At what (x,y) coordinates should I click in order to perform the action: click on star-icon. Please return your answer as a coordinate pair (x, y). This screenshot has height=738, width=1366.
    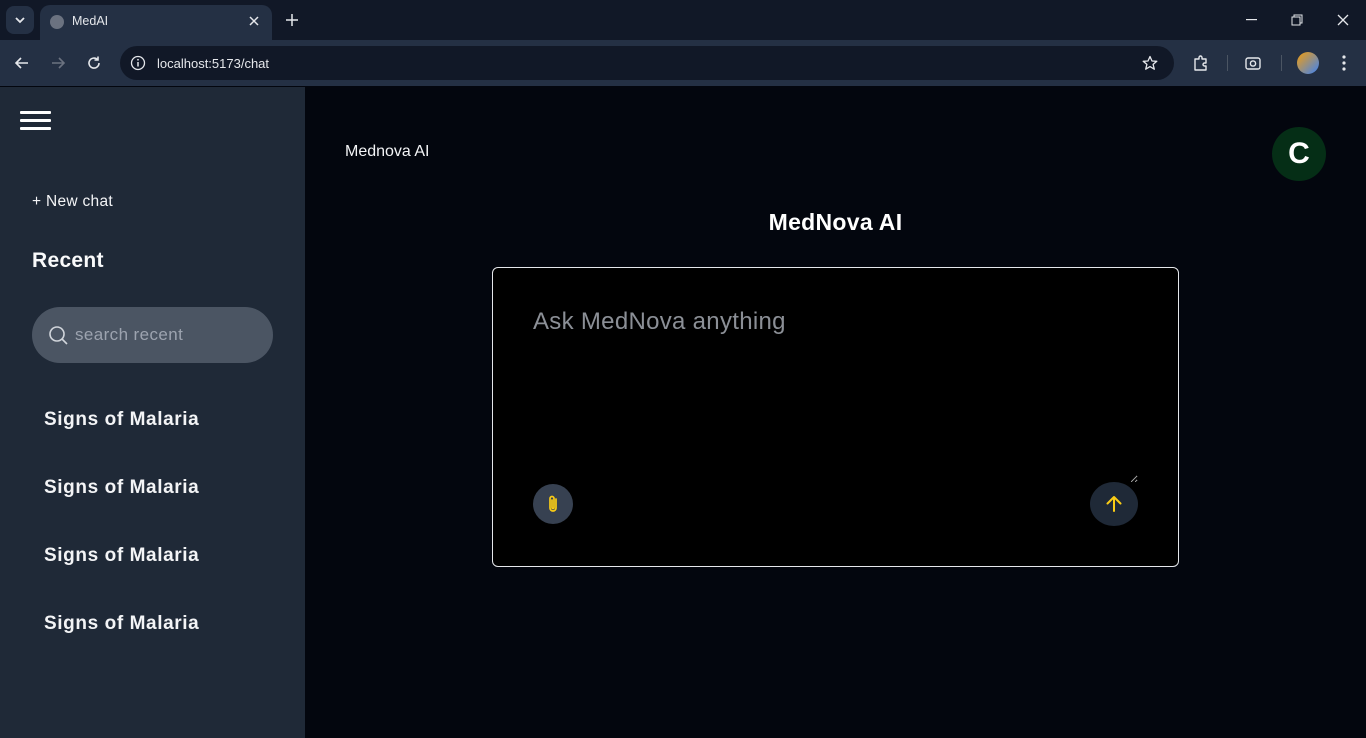
    Looking at the image, I should click on (1150, 62).